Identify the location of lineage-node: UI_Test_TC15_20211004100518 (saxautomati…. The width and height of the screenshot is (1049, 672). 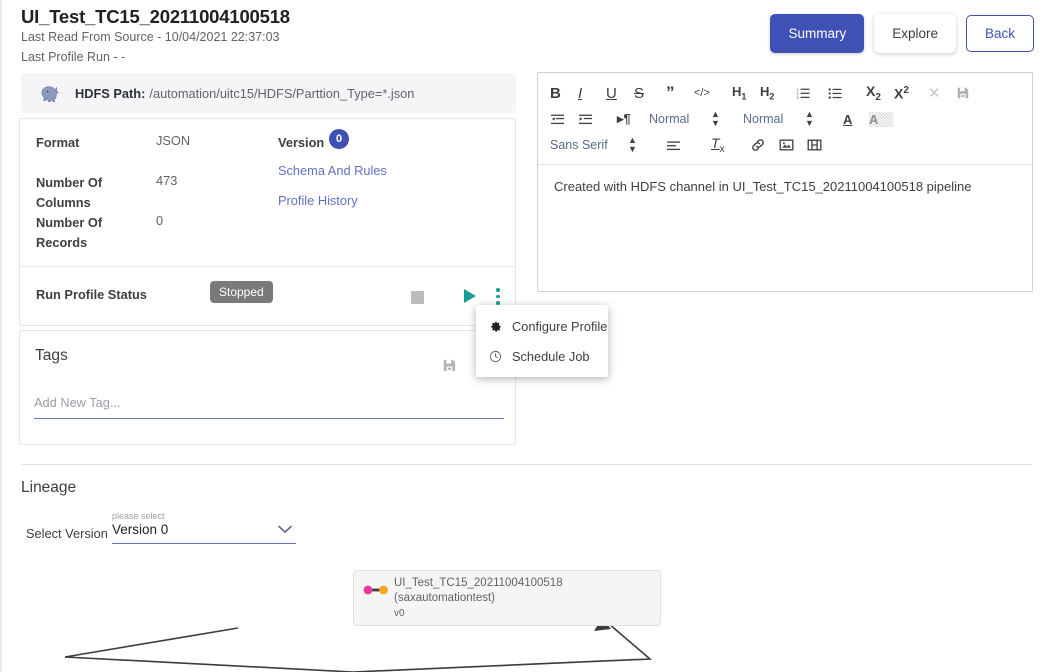
(507, 598).